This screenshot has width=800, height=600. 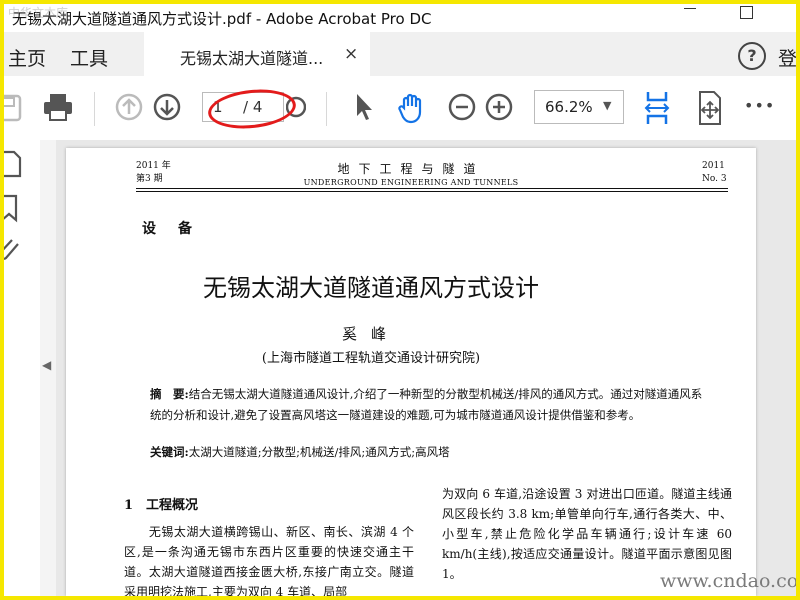 What do you see at coordinates (364, 107) in the screenshot?
I see `select-cursor-icon` at bounding box center [364, 107].